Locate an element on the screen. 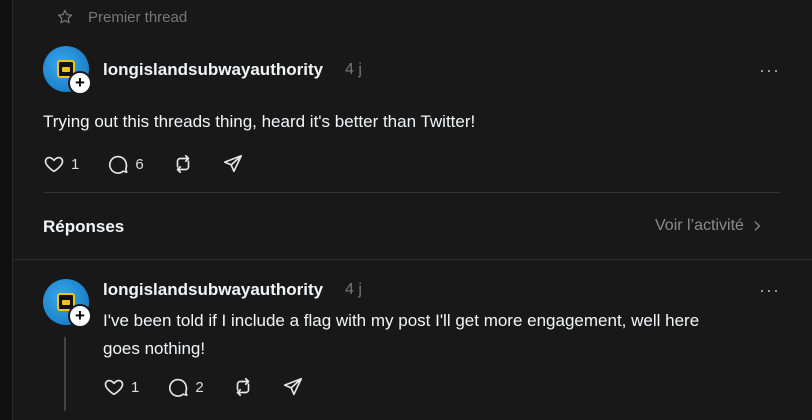 The height and width of the screenshot is (420, 812). pinned-row: Premier thread is located at coordinates (121, 17).